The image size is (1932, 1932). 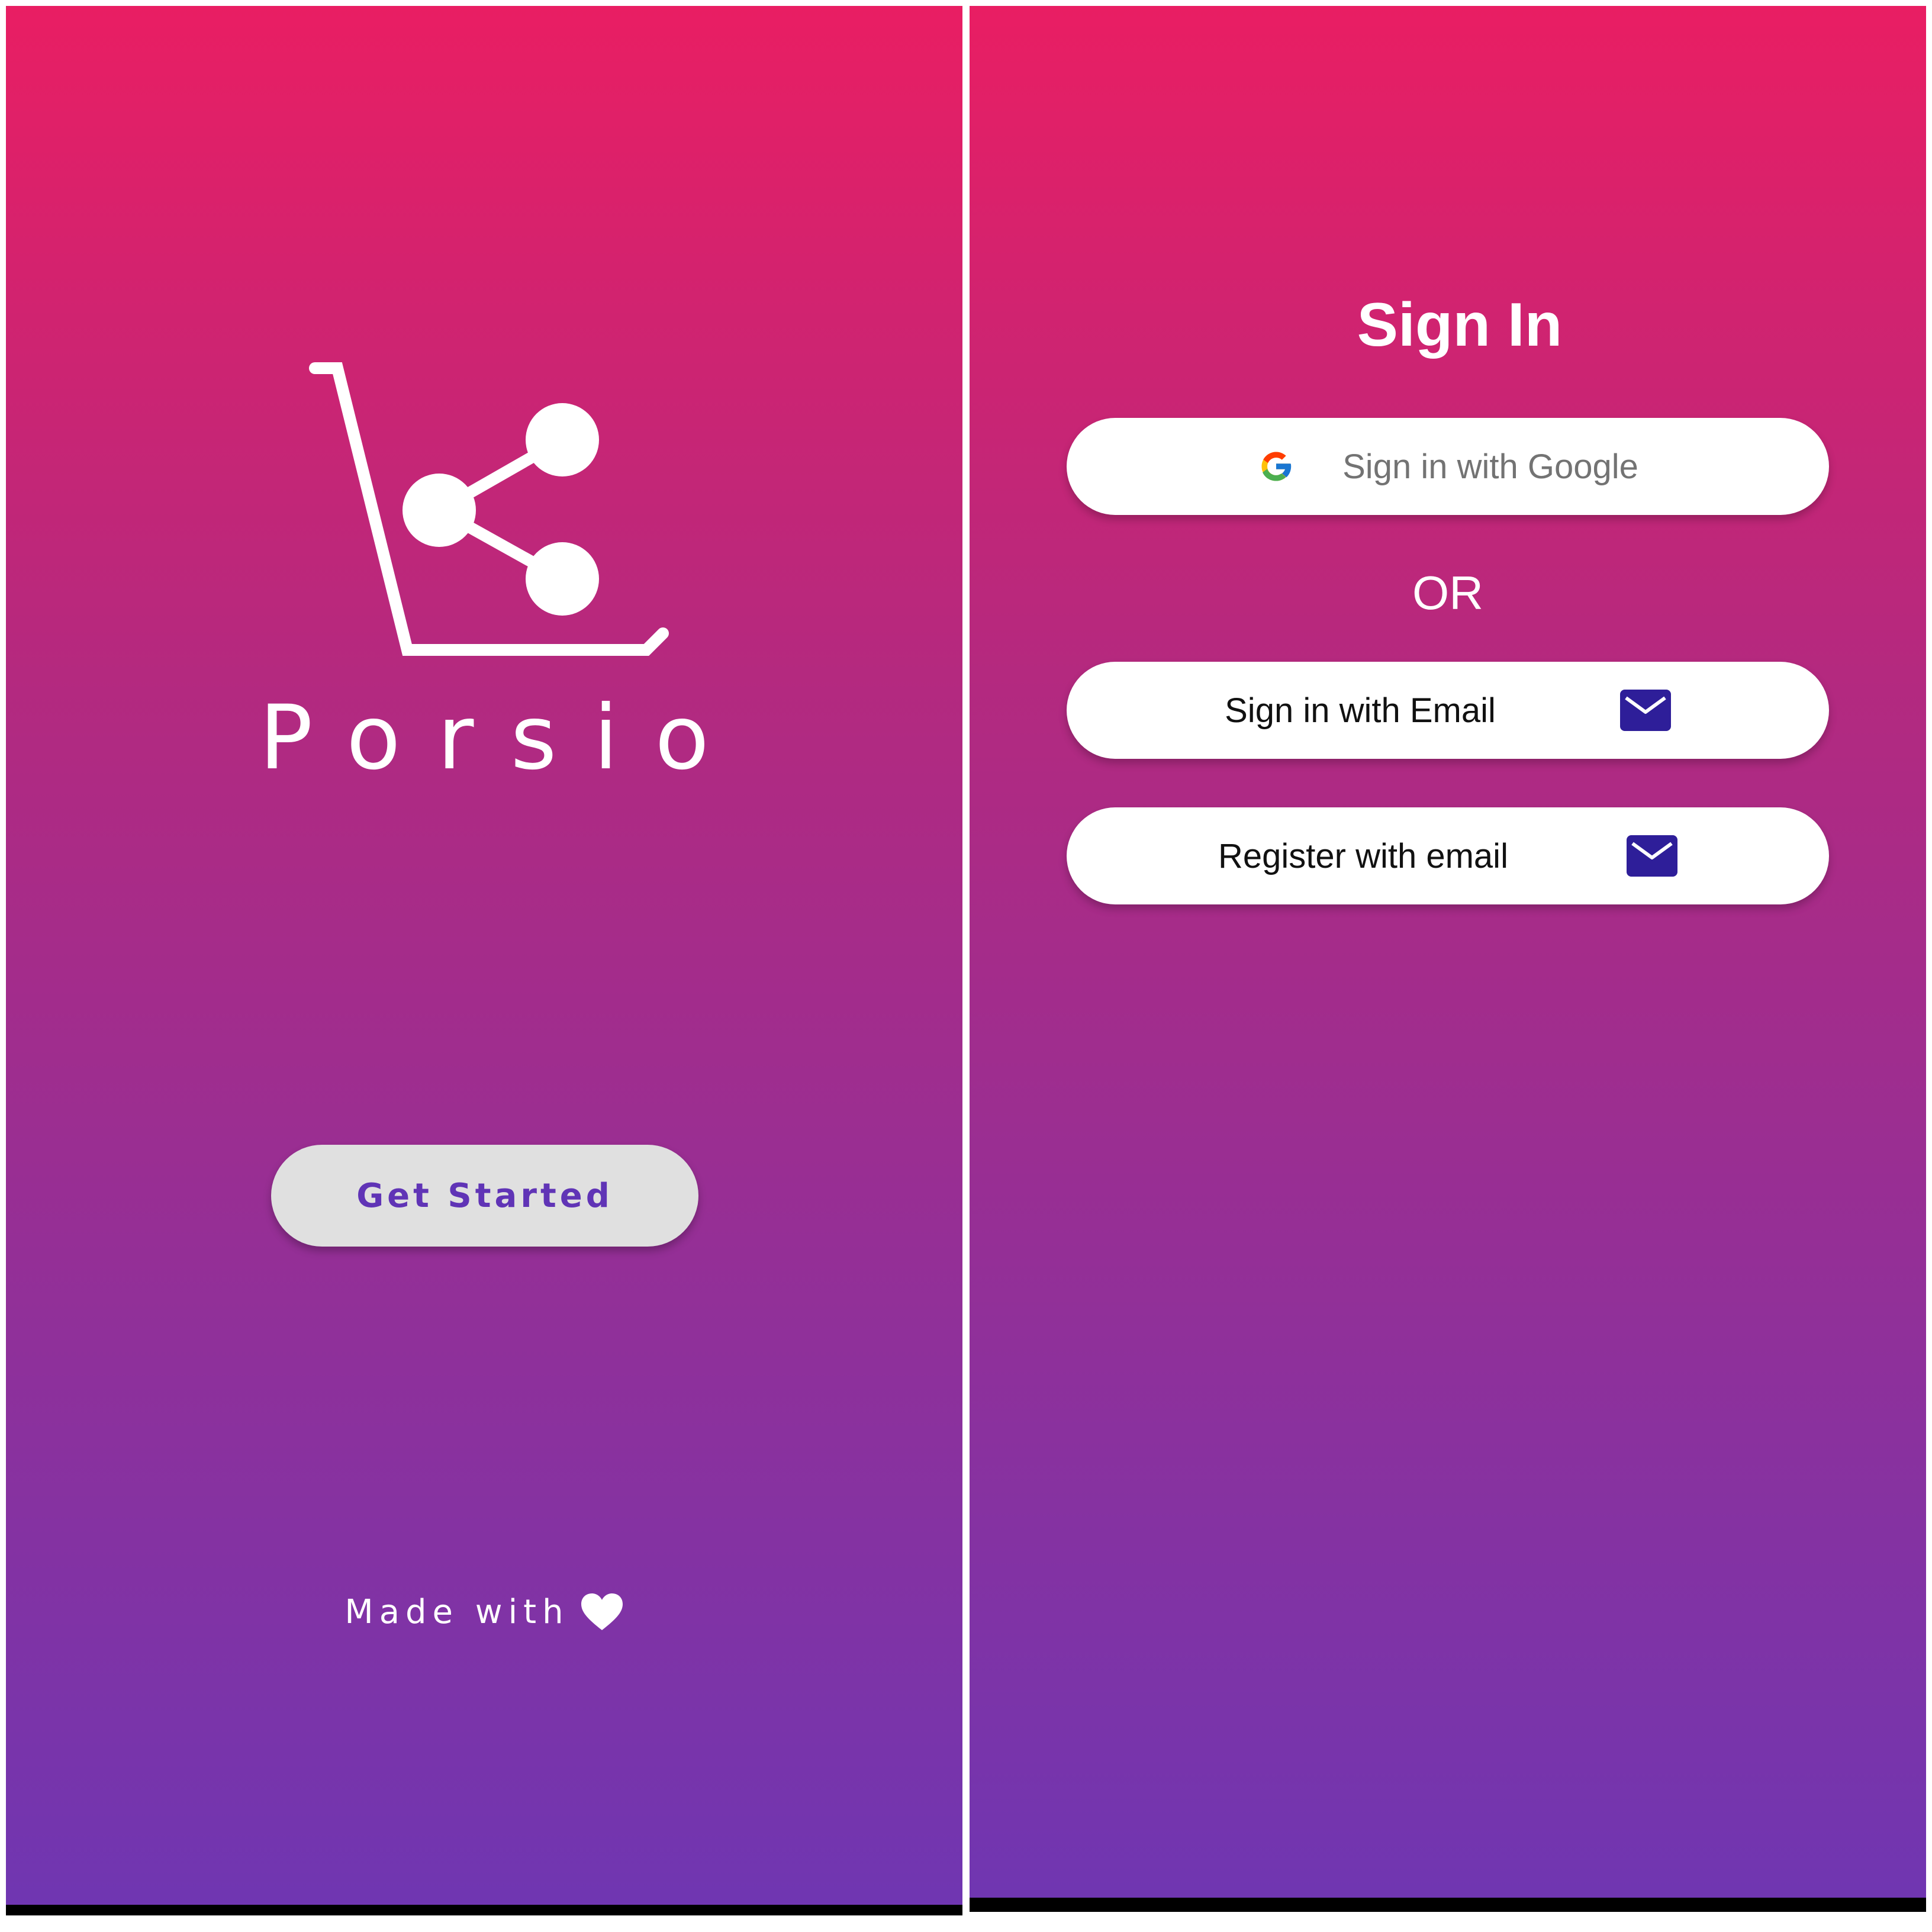 I want to click on made-with-text: Made with, so click(x=457, y=1611).